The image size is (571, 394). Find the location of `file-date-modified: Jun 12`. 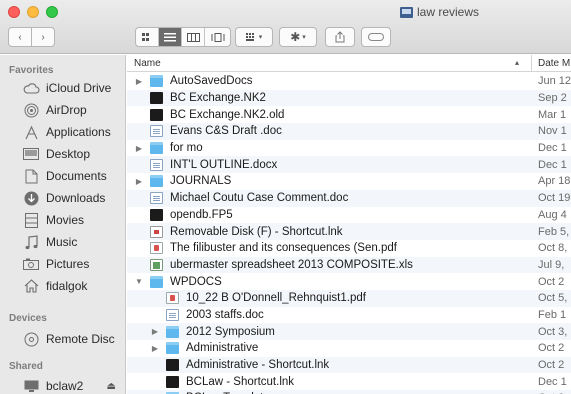

file-date-modified: Jun 12 is located at coordinates (554, 81).